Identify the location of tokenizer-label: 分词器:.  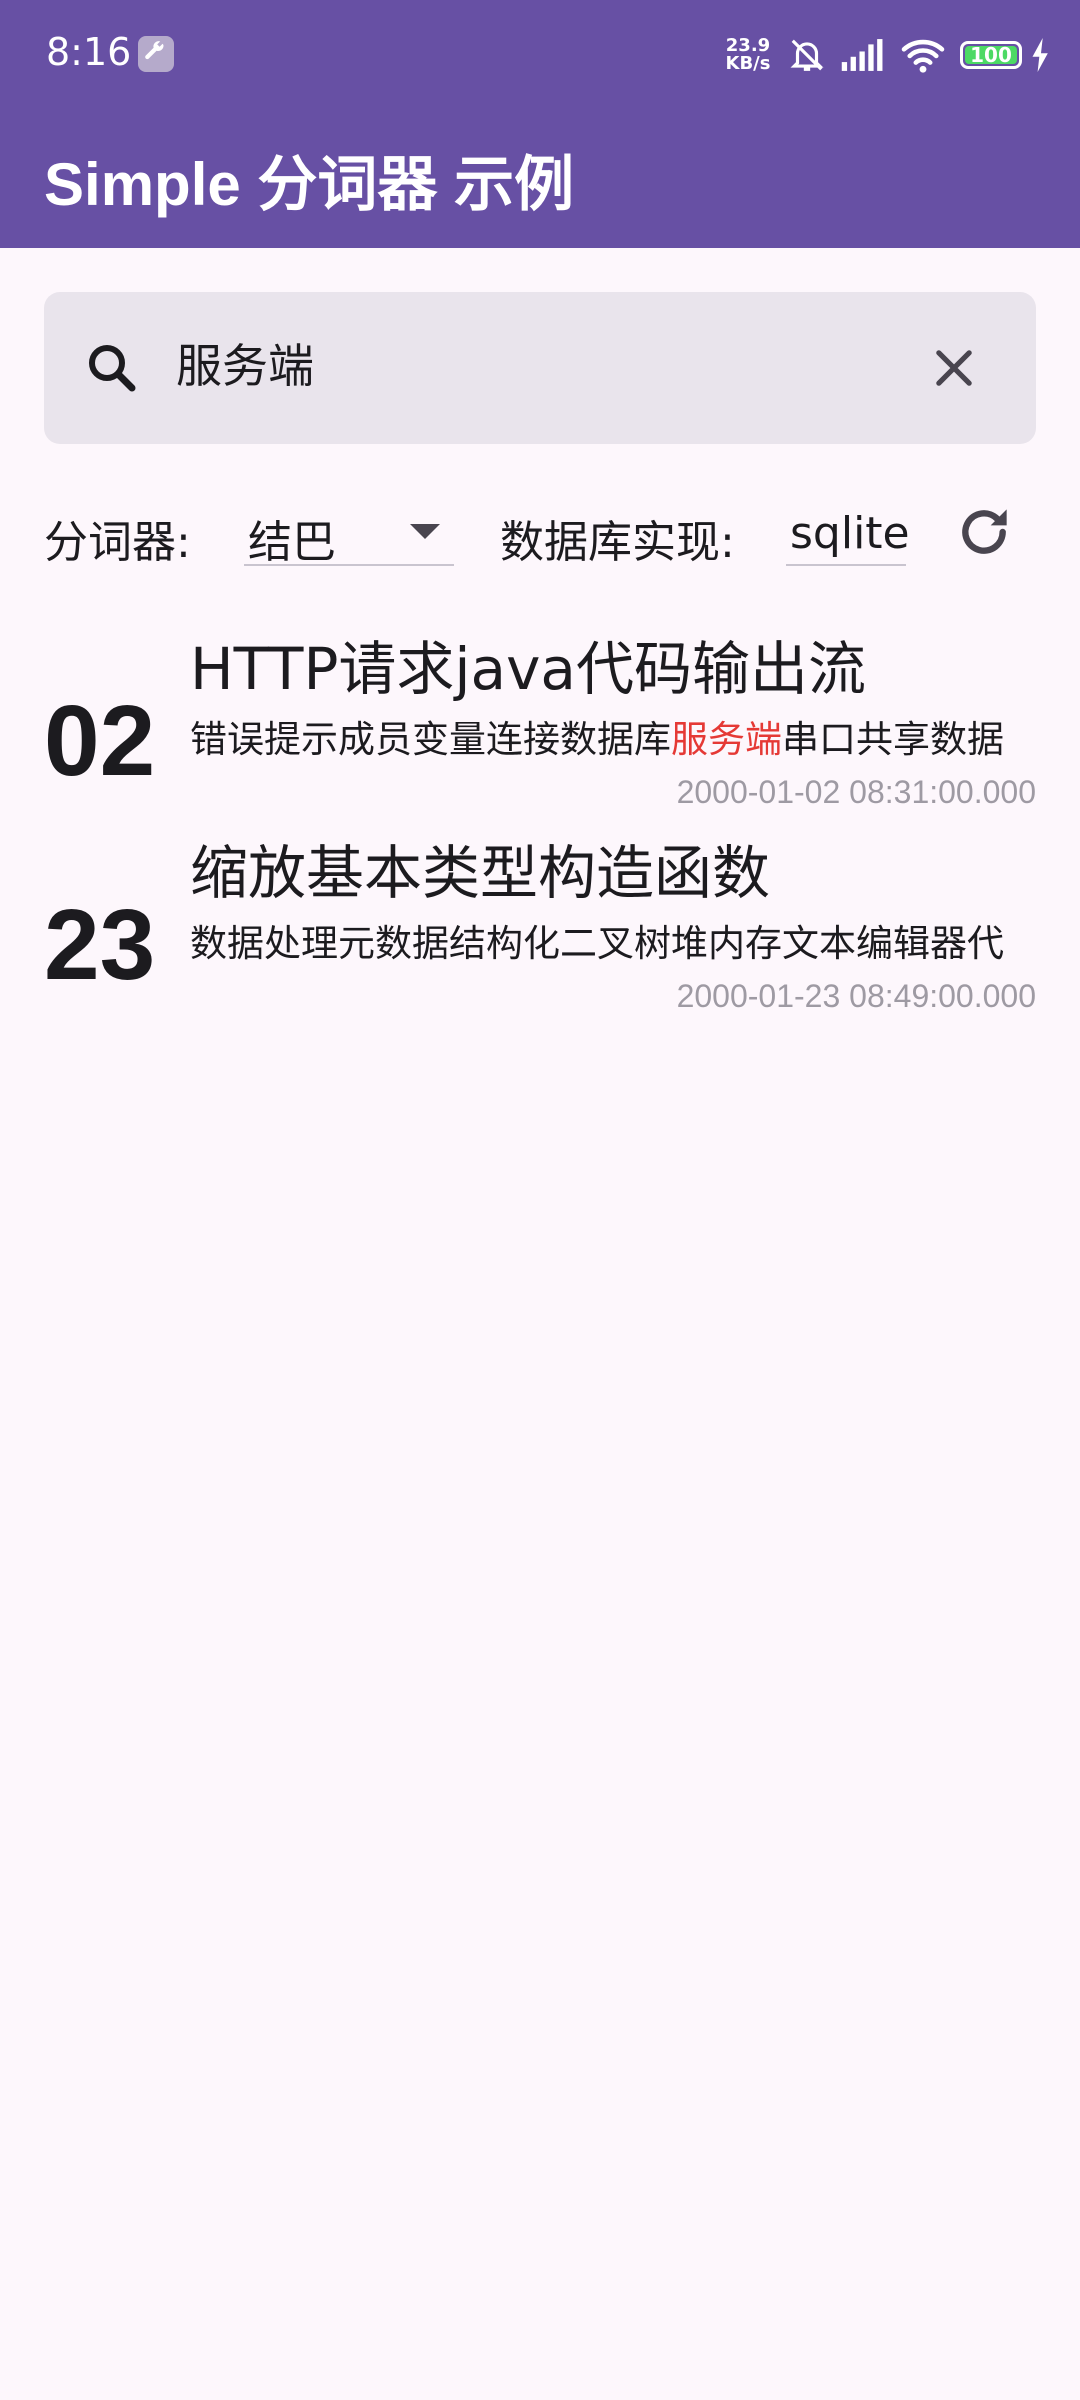
(117, 542).